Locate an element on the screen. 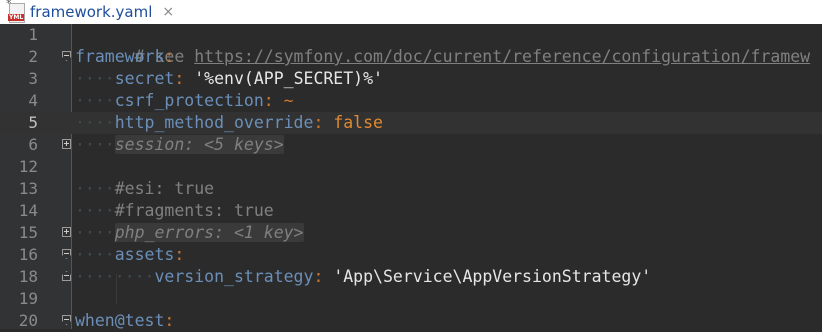  code-line: 14 ····#fragments: true is located at coordinates (411, 211).